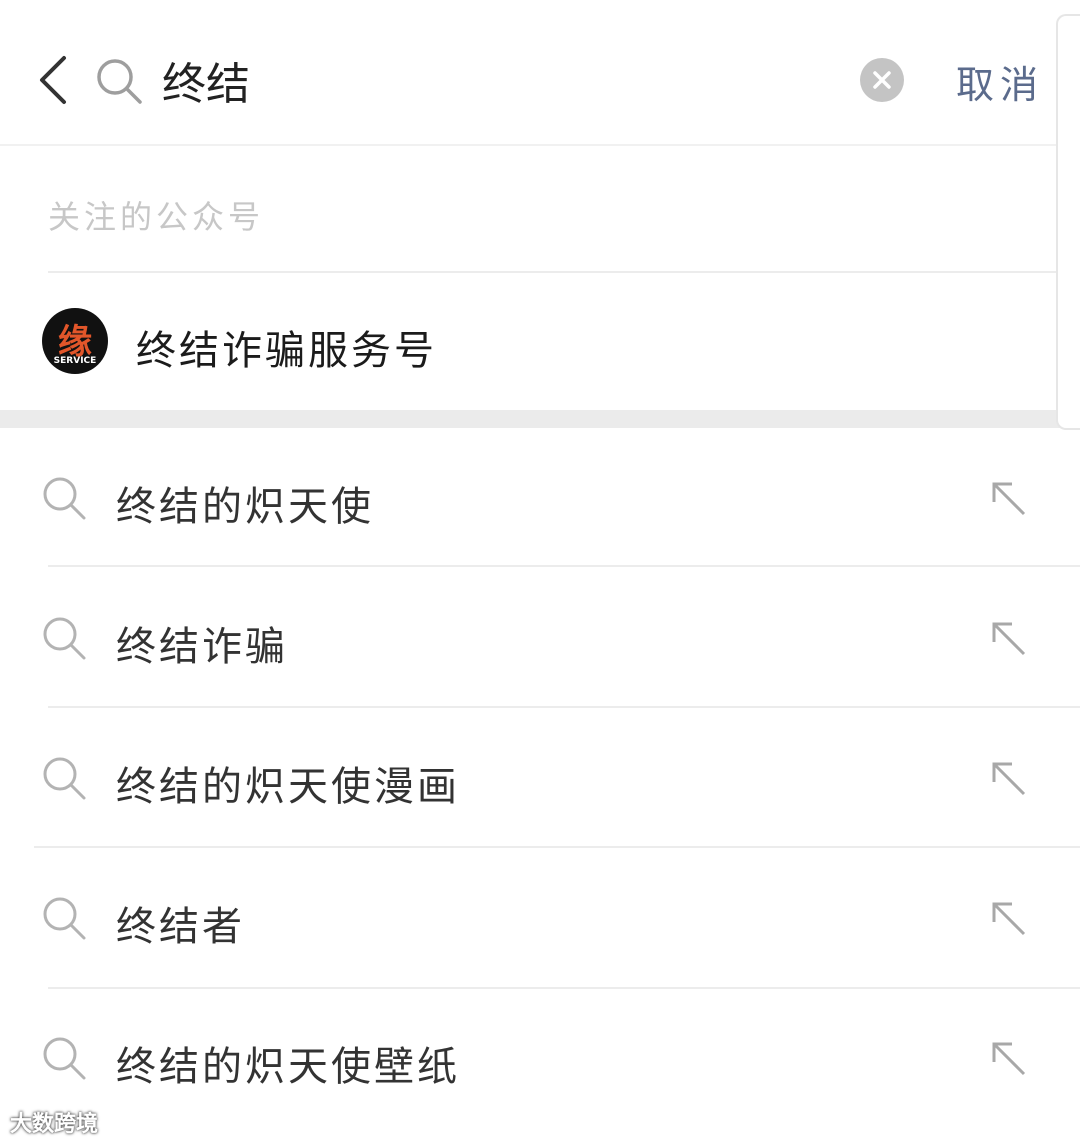 The height and width of the screenshot is (1141, 1080). I want to click on account-row: 缘 SERVICE 终结诈骗服务号, so click(540, 342).